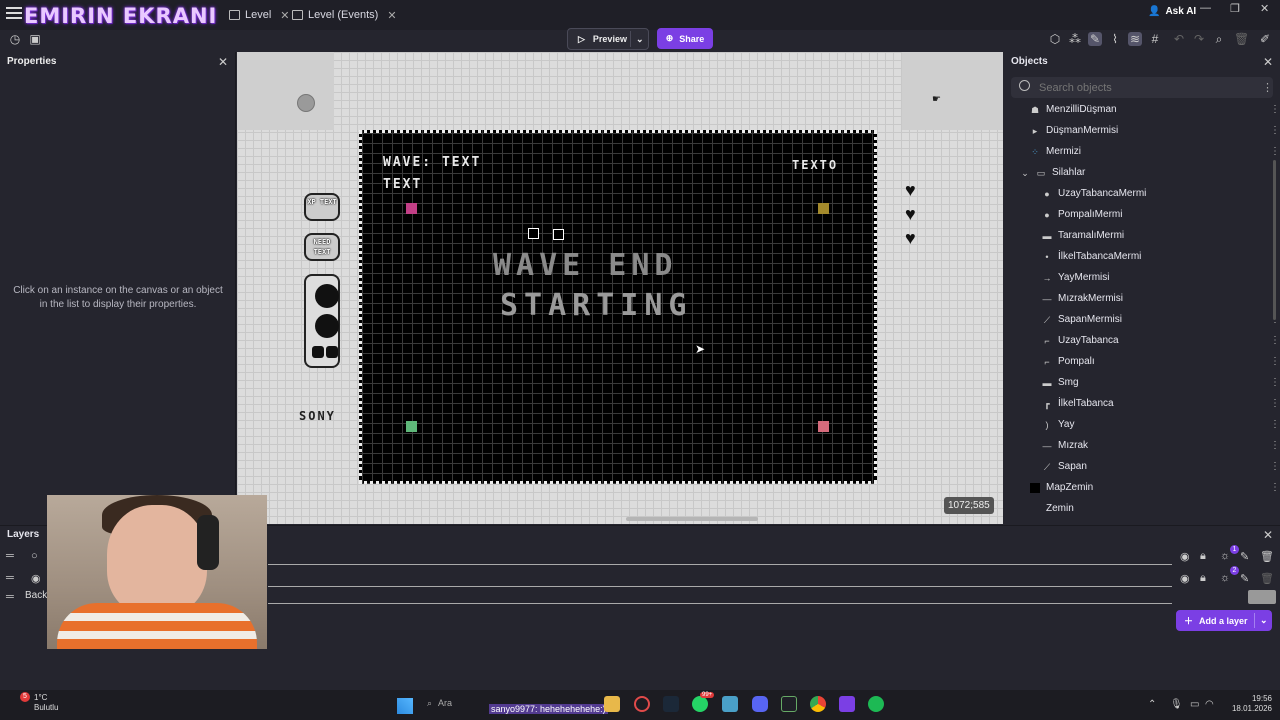 This screenshot has height=720, width=1280. Describe the element at coordinates (1224, 620) in the screenshot. I see `add-layer-button: ＋ Add a layer ⌄` at that location.